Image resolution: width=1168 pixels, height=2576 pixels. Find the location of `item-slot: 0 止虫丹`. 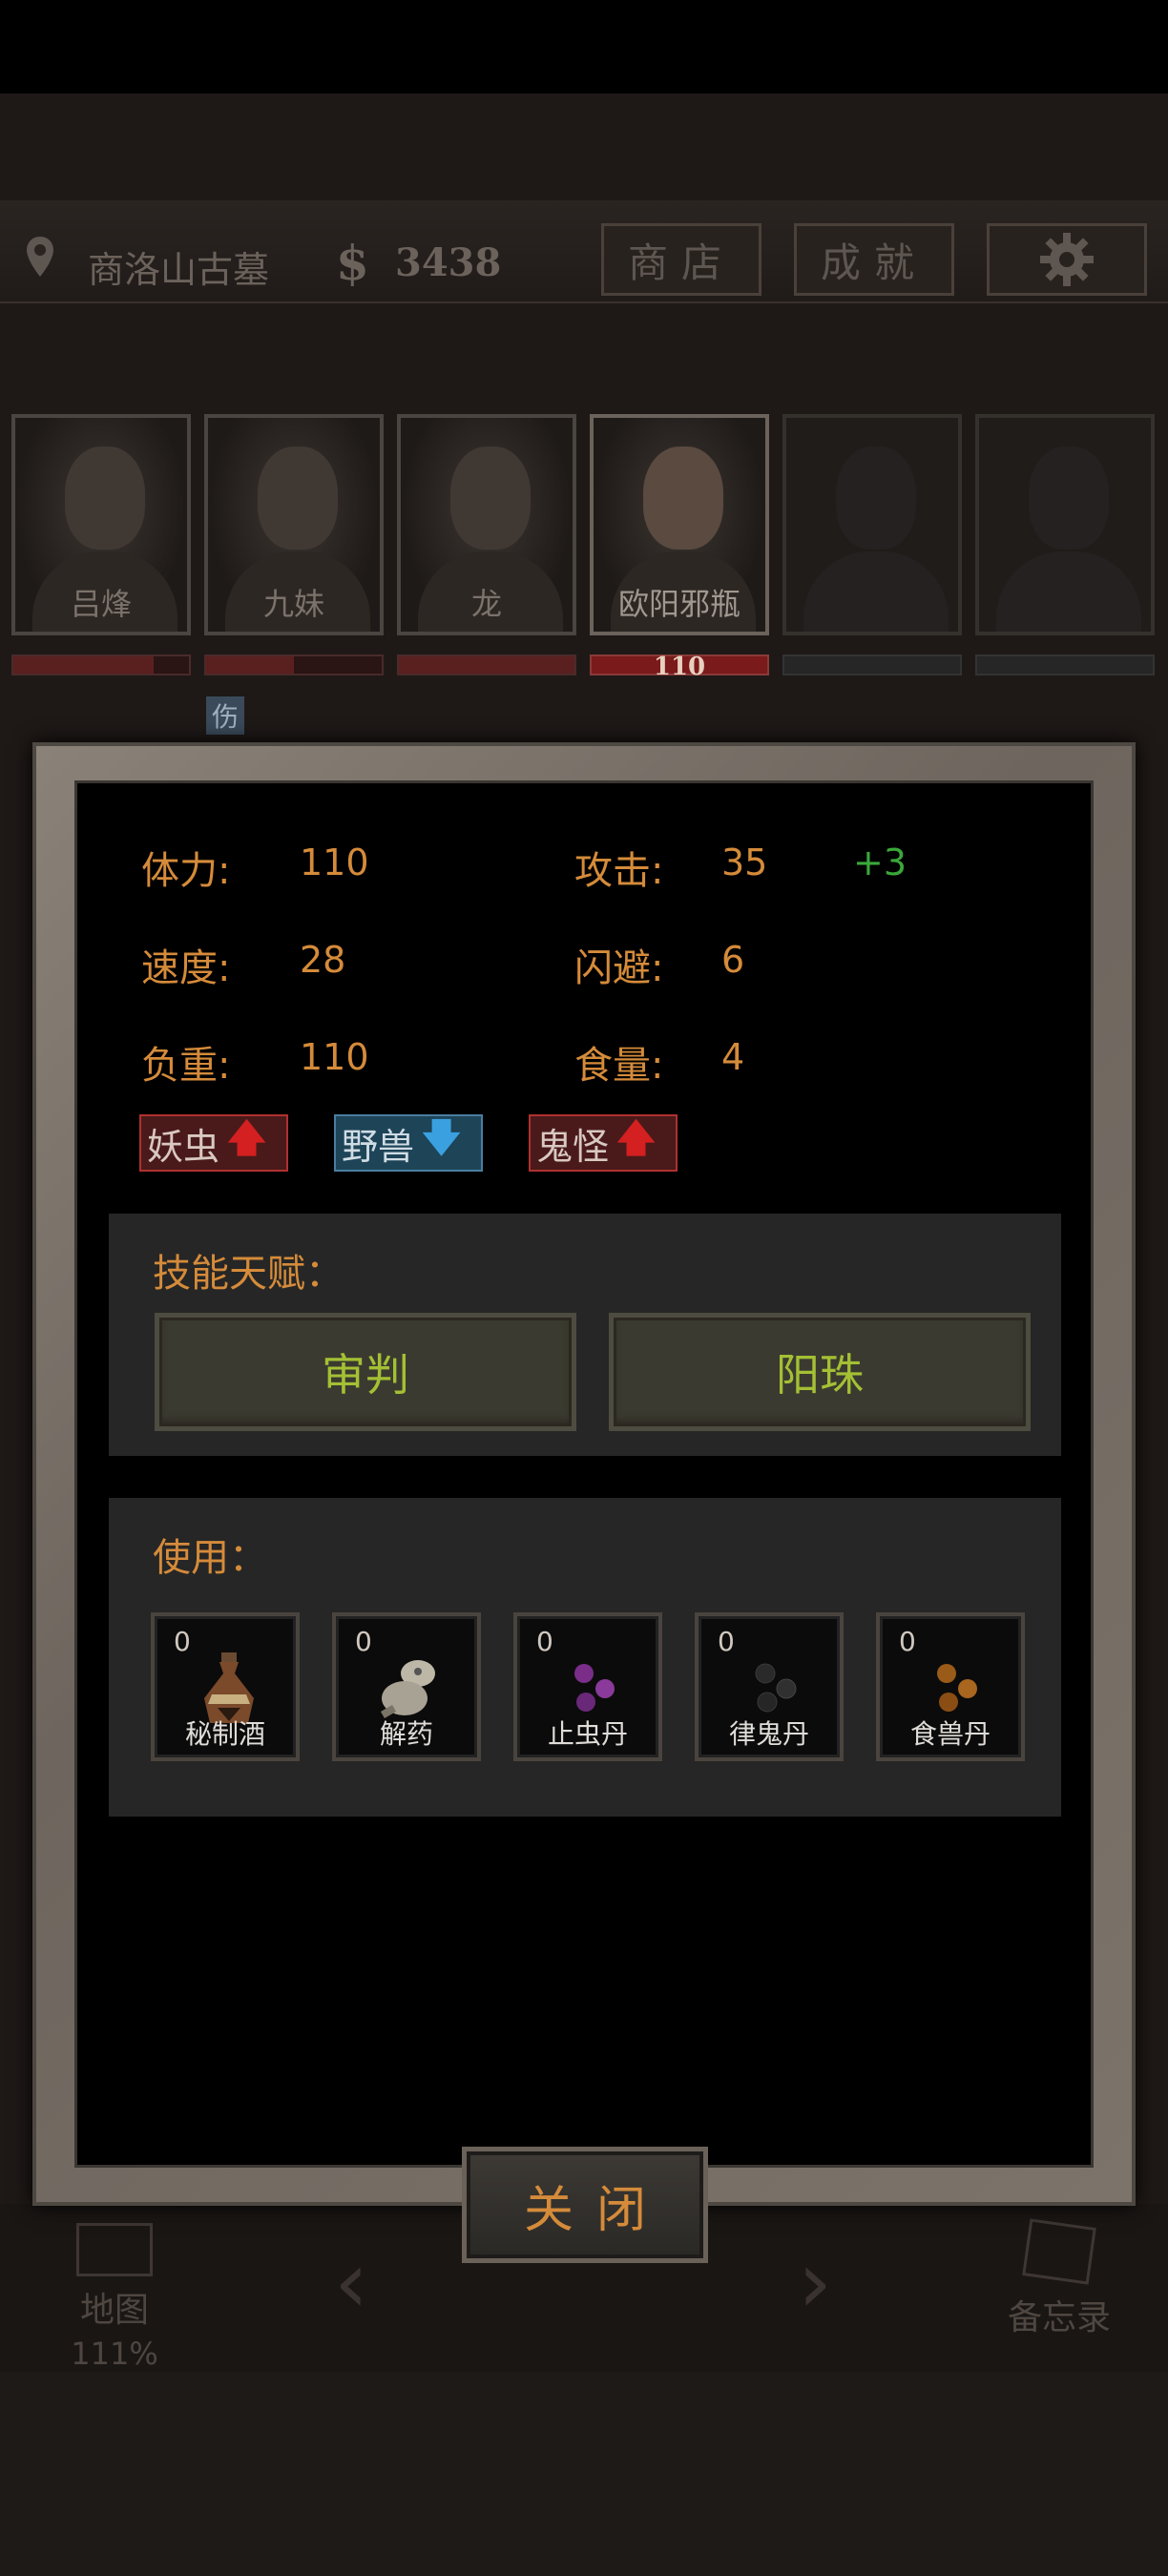

item-slot: 0 止虫丹 is located at coordinates (587, 1686).